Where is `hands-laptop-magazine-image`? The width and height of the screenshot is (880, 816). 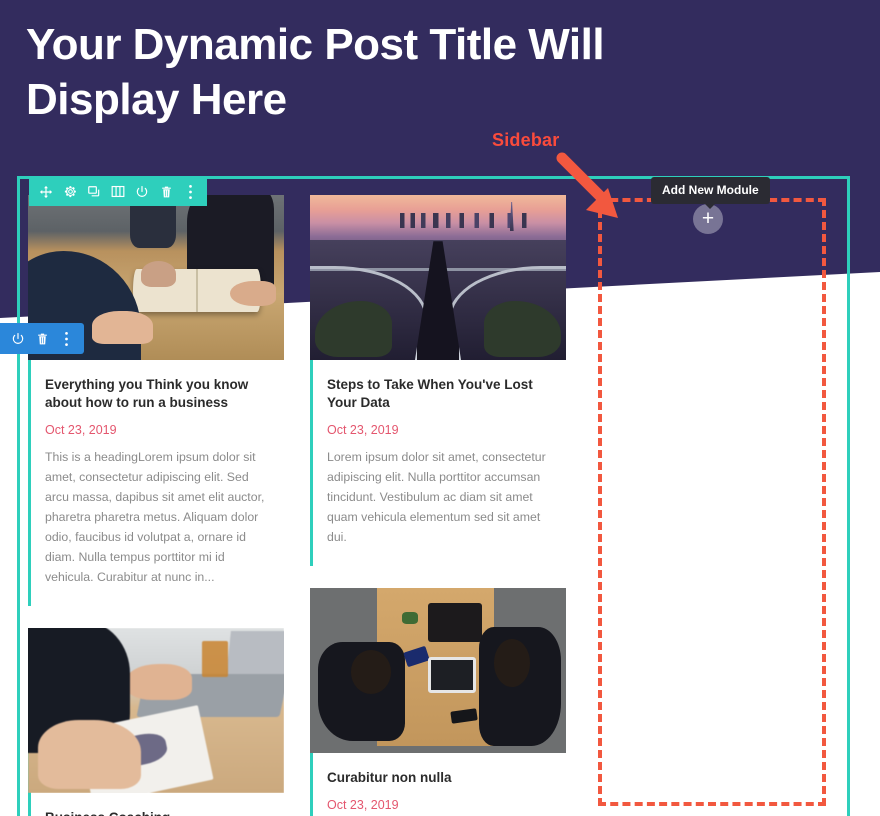 hands-laptop-magazine-image is located at coordinates (156, 710).